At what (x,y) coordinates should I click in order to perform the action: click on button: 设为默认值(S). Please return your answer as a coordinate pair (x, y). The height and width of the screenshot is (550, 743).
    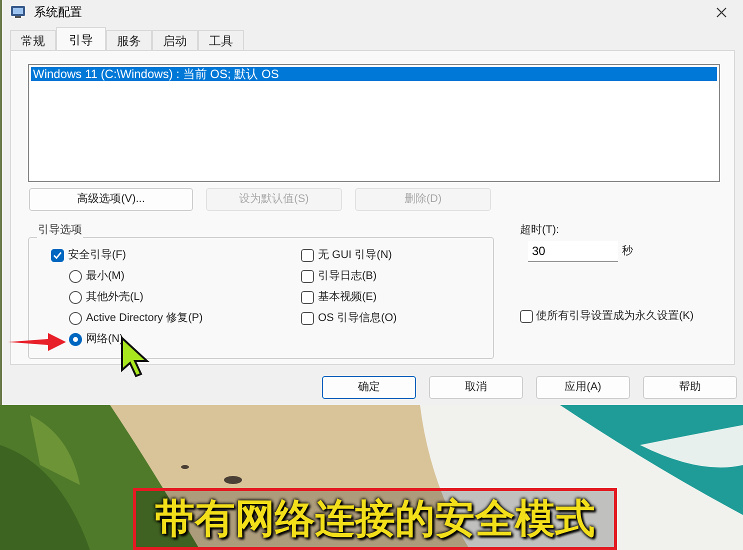
    Looking at the image, I should click on (274, 199).